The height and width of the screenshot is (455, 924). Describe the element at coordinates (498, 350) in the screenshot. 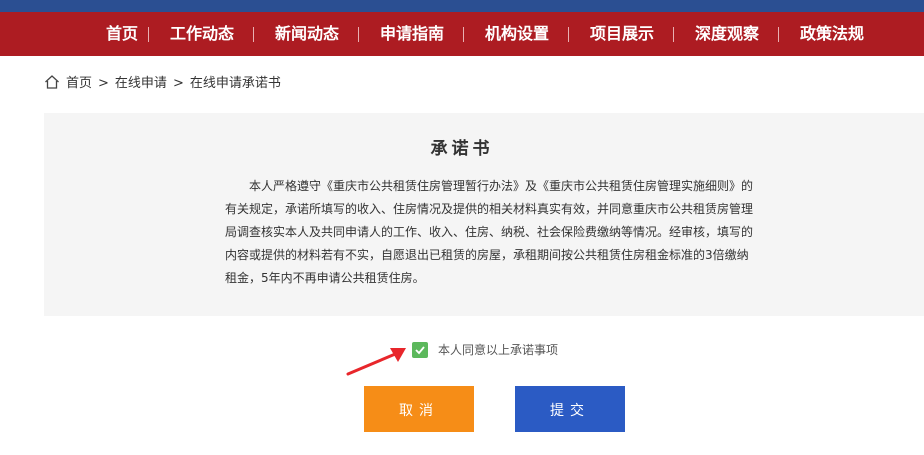

I see `agree-label: 本人同意以上承诺事项` at that location.